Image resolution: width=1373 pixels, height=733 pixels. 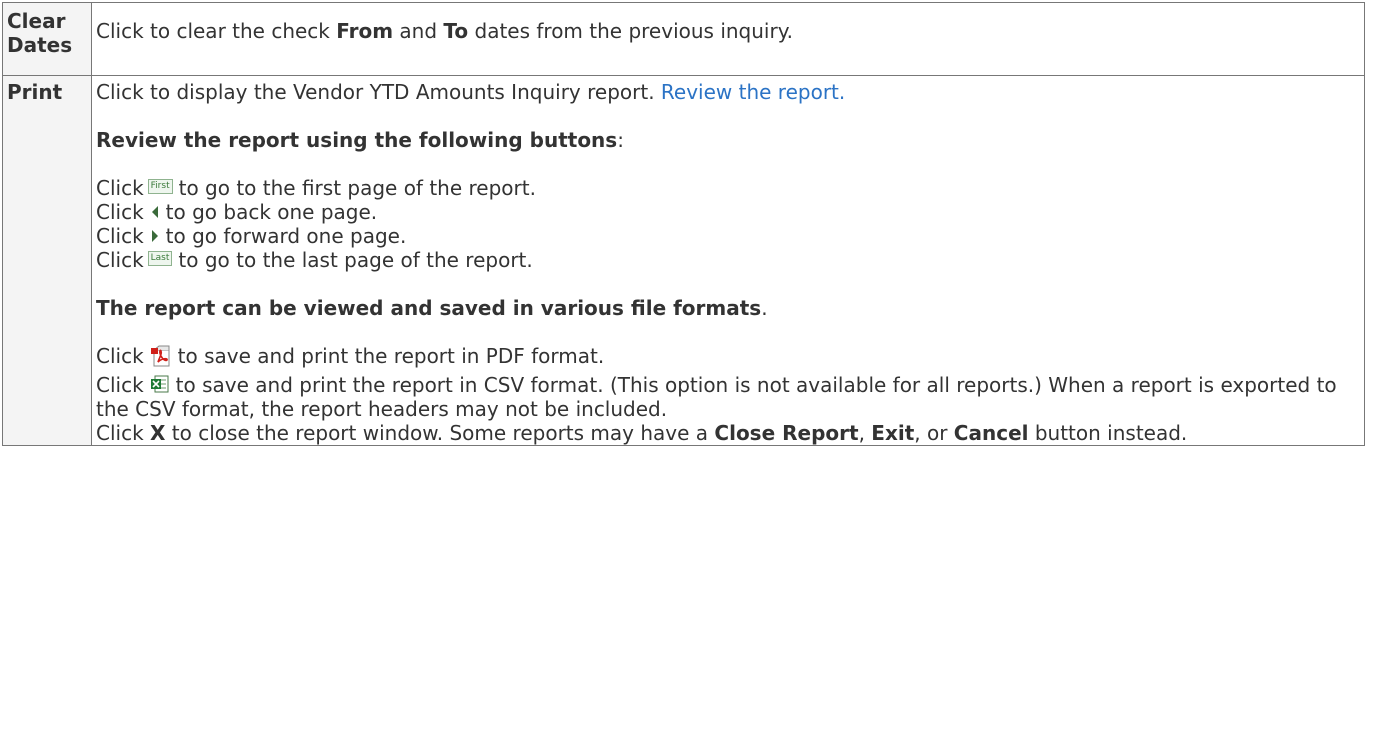 What do you see at coordinates (786, 432) in the screenshot?
I see `bold-close-report: Close Report` at bounding box center [786, 432].